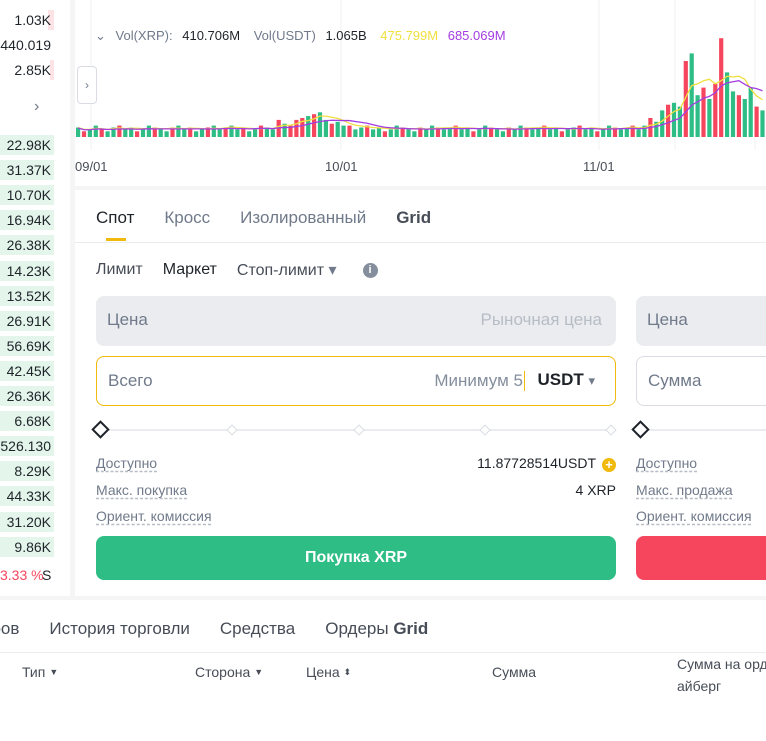  I want to click on tab-limit: Лимит, so click(119, 270).